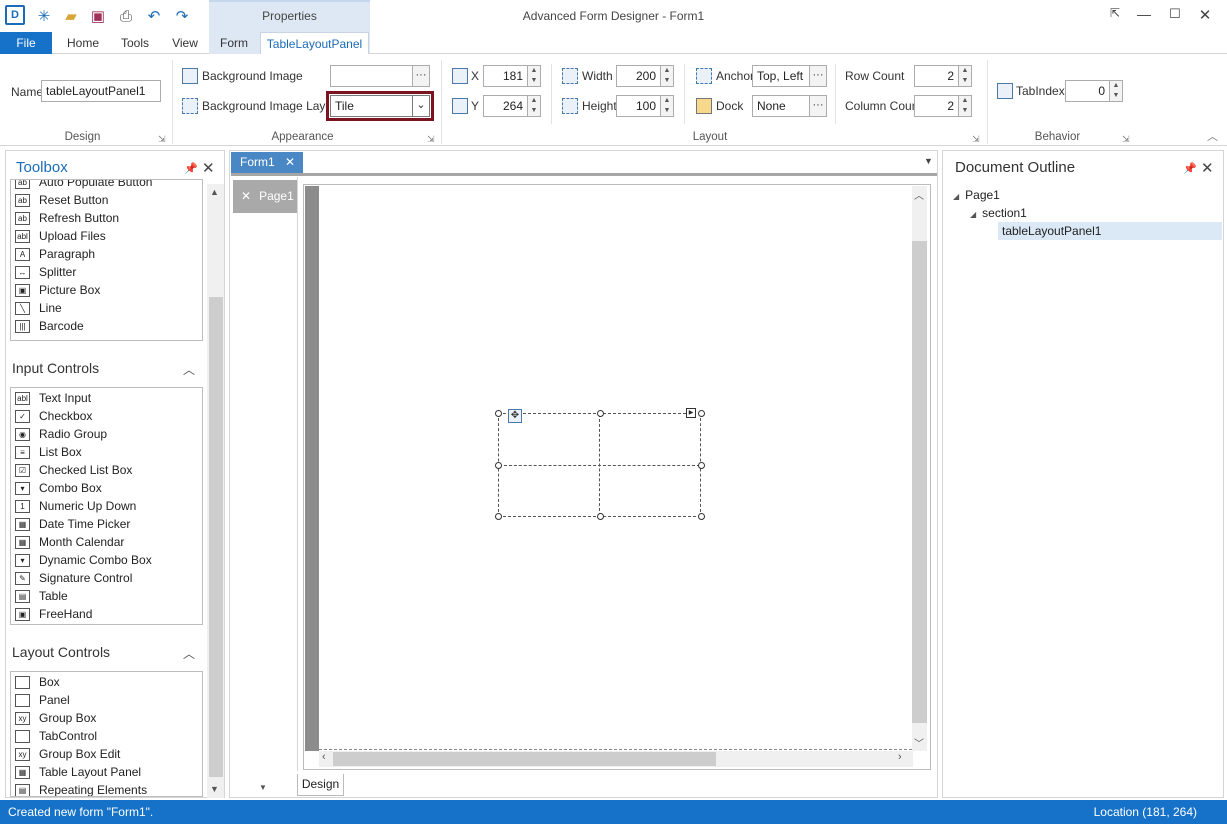 The image size is (1227, 824). What do you see at coordinates (55, 368) in the screenshot?
I see `input-controls-header: Input Controls` at bounding box center [55, 368].